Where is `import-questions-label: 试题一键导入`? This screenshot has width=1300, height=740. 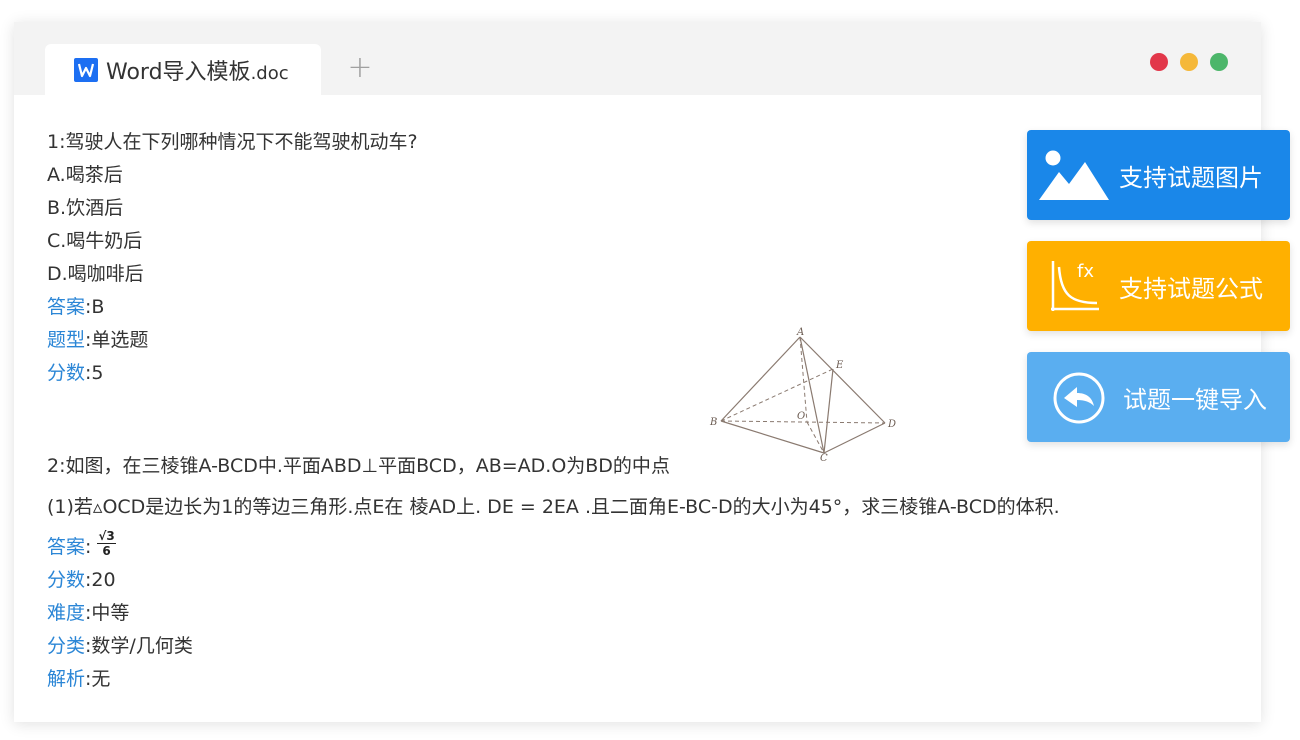
import-questions-label: 试题一键导入 is located at coordinates (1195, 399).